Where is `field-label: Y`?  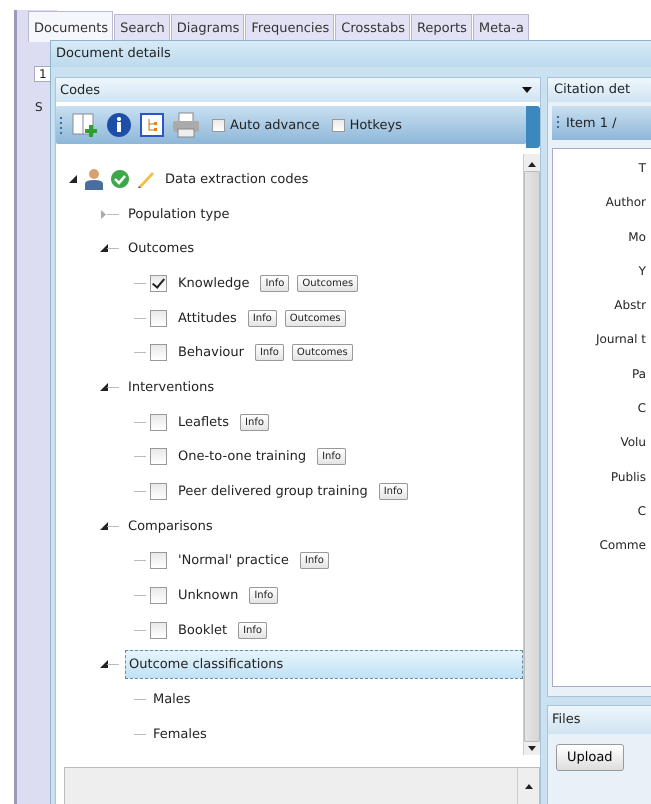
field-label: Y is located at coordinates (642, 271).